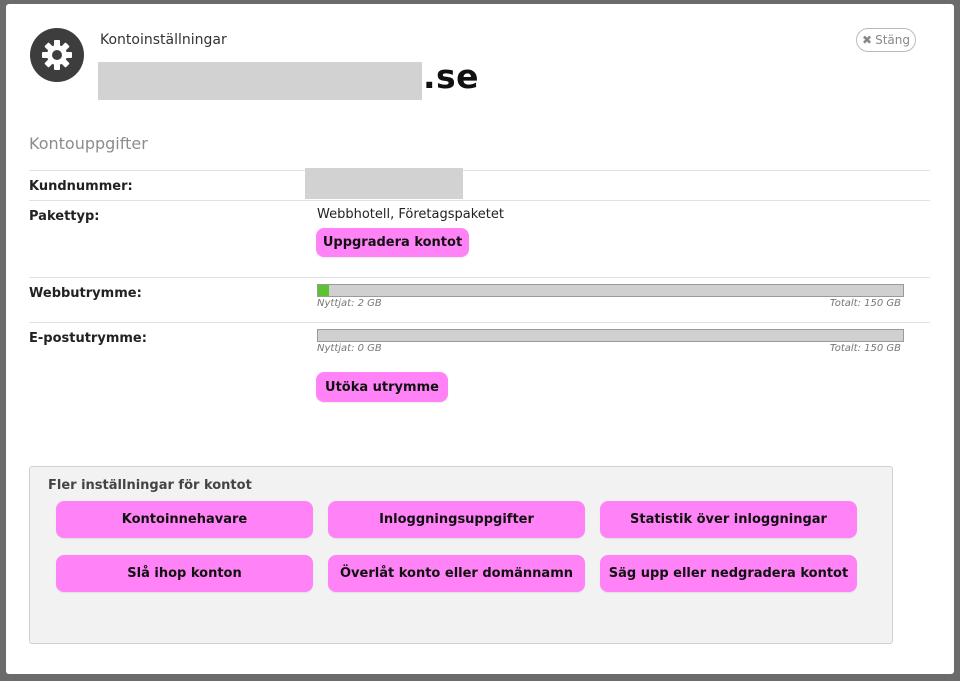 Image resolution: width=960 pixels, height=681 pixels. Describe the element at coordinates (184, 573) in the screenshot. I see `merge-accounts-button: Slå ihop konton` at that location.